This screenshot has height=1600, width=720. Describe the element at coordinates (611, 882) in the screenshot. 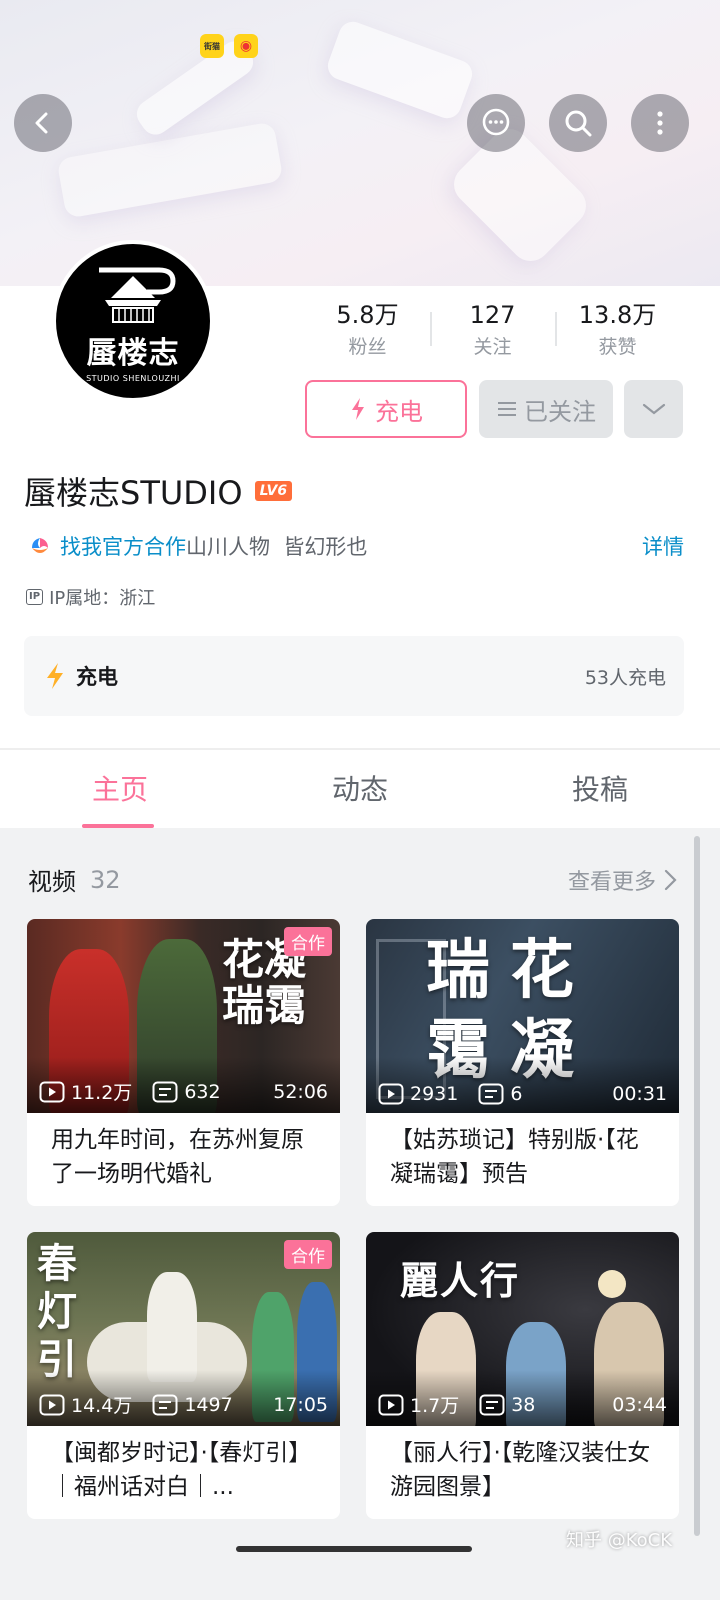

I see `view-more-label: 查看更多` at that location.